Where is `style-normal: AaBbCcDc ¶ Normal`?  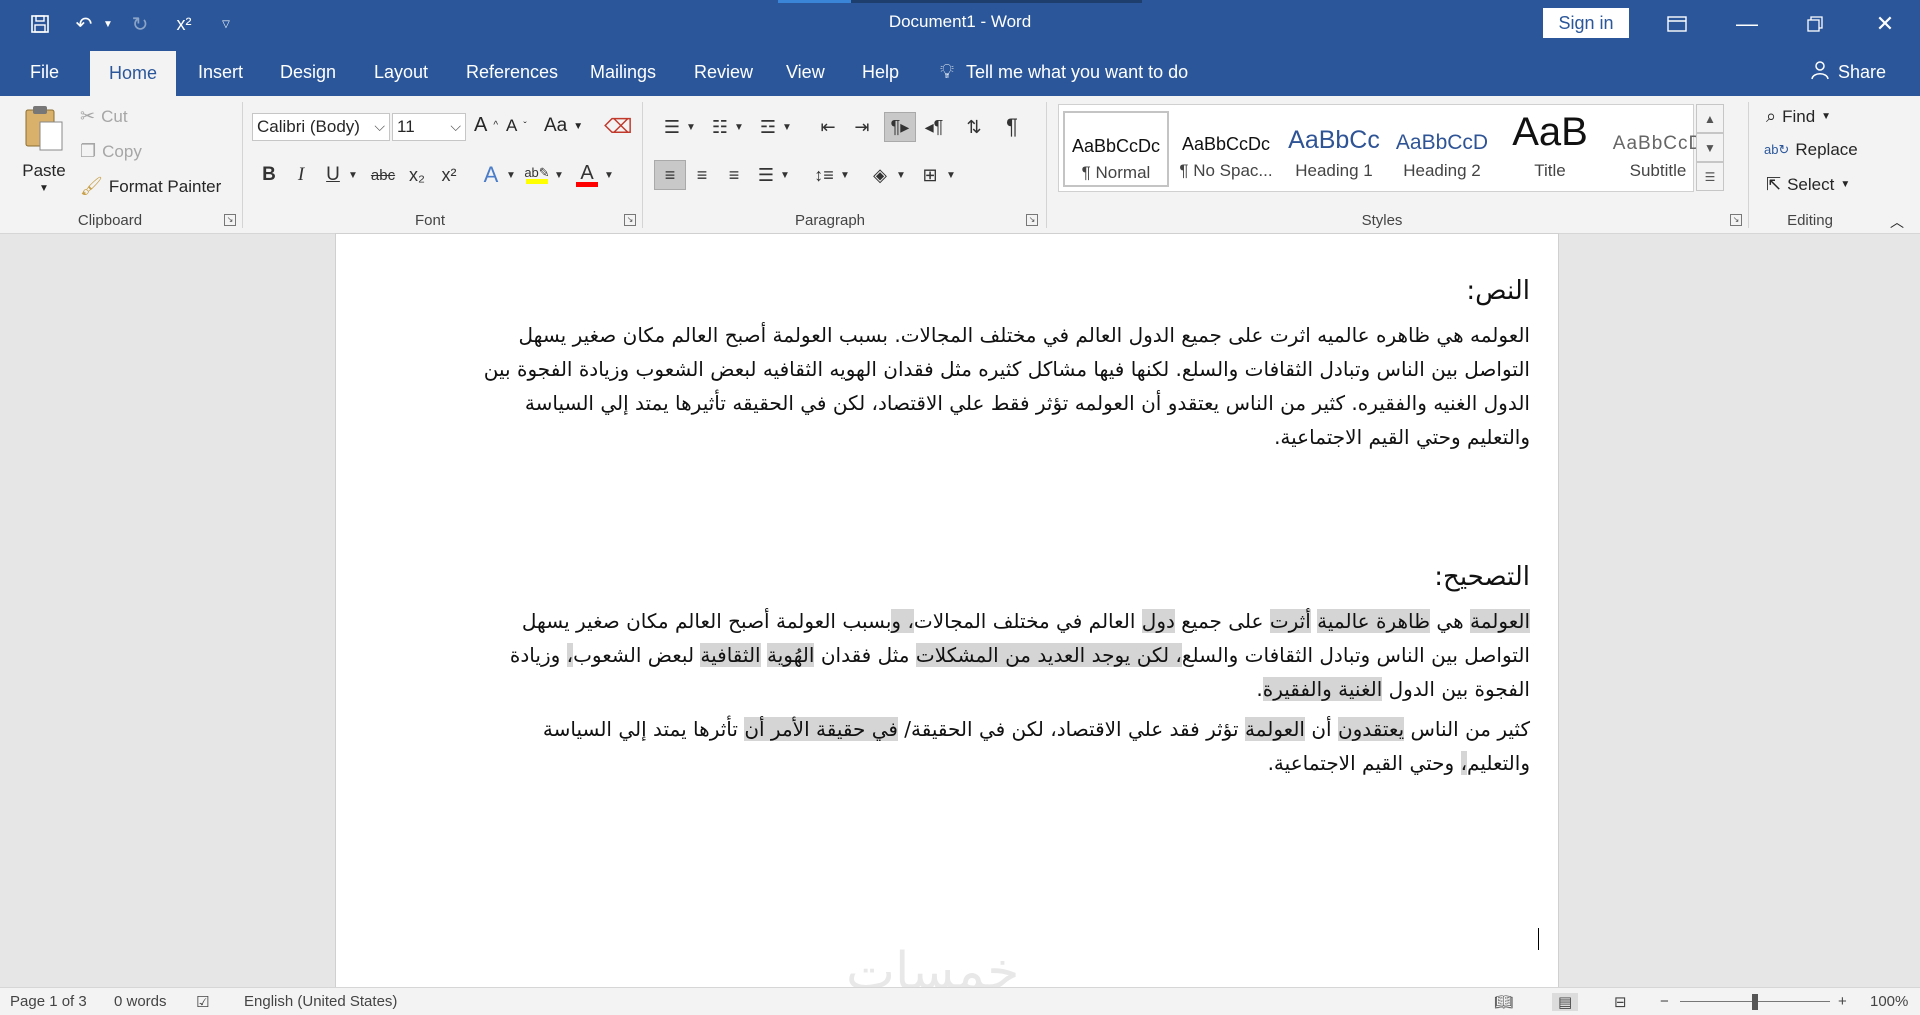
style-normal: AaBbCcDc ¶ Normal is located at coordinates (1116, 149).